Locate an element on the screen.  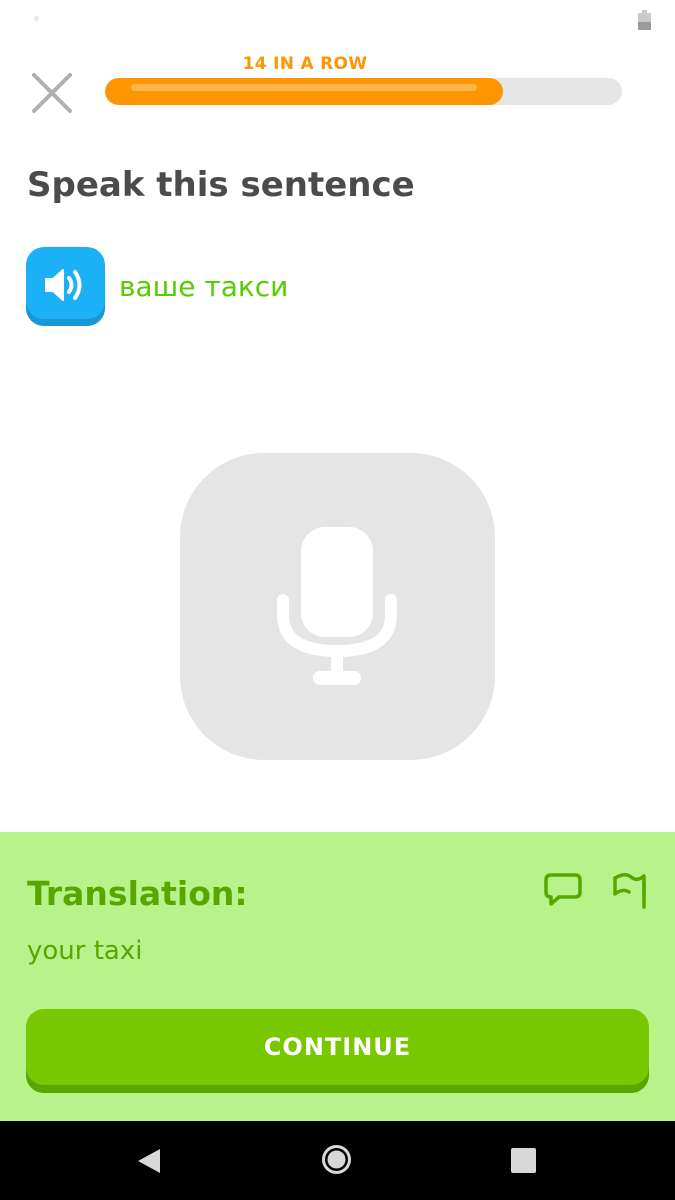
home-icon is located at coordinates (336, 1161).